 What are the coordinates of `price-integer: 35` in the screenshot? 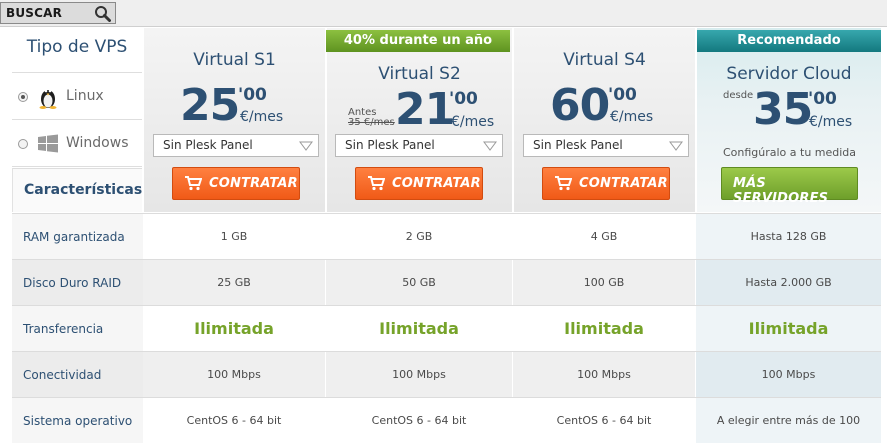 It's located at (783, 109).